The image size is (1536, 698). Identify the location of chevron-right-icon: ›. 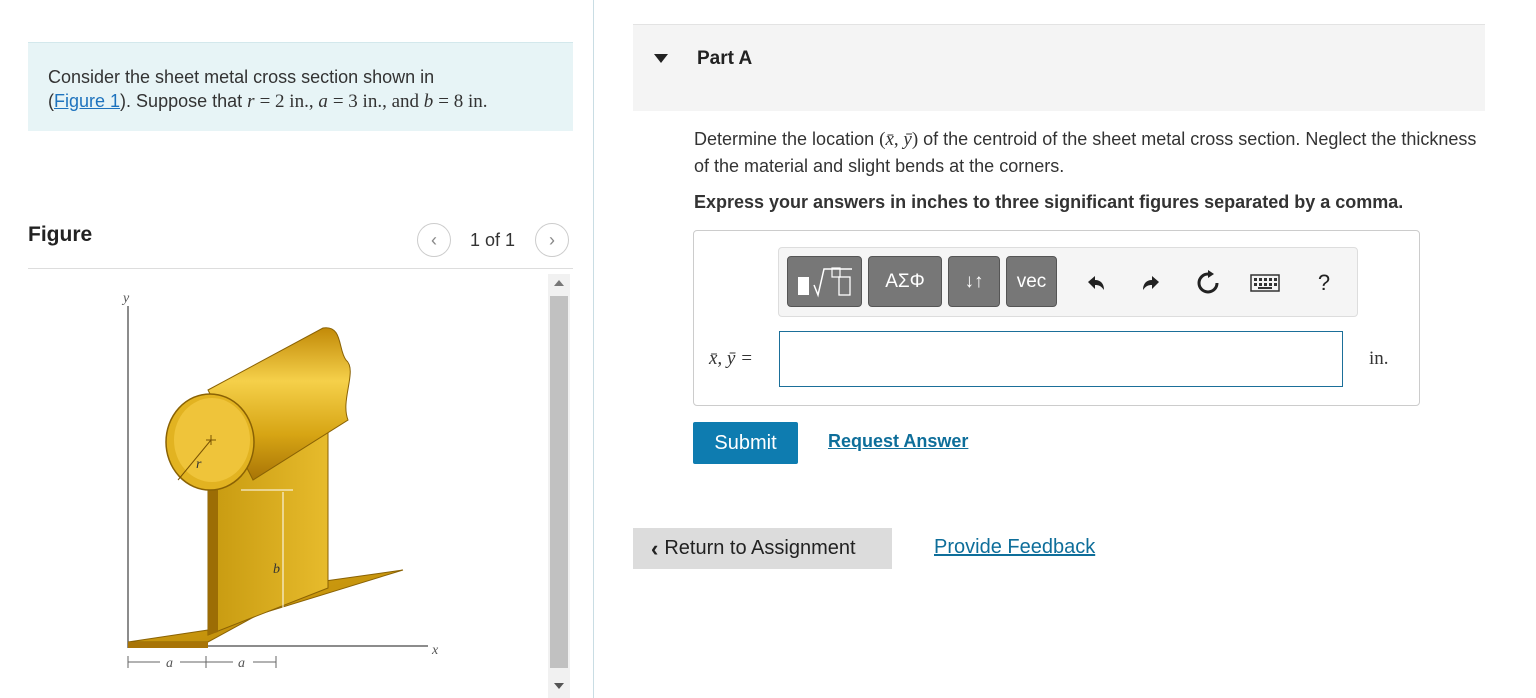
(552, 239).